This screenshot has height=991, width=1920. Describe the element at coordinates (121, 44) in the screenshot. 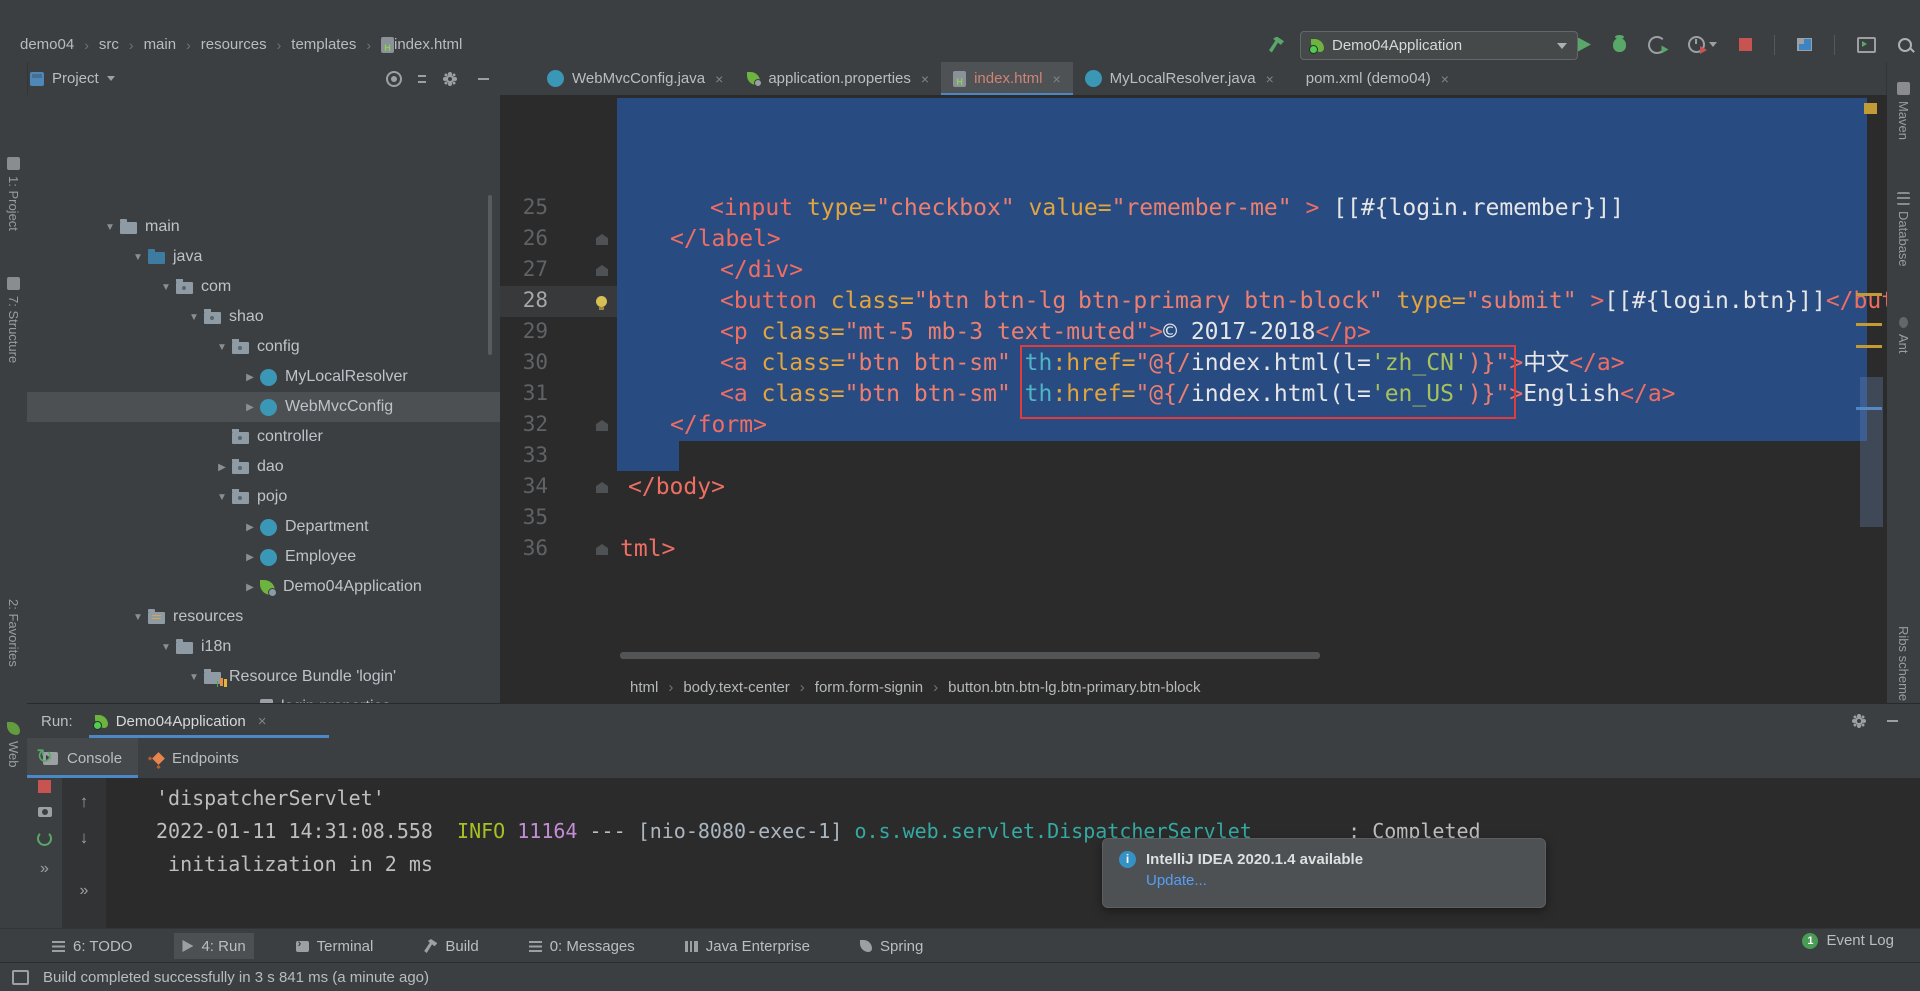

I see `breadcrumb-item-src: src` at that location.